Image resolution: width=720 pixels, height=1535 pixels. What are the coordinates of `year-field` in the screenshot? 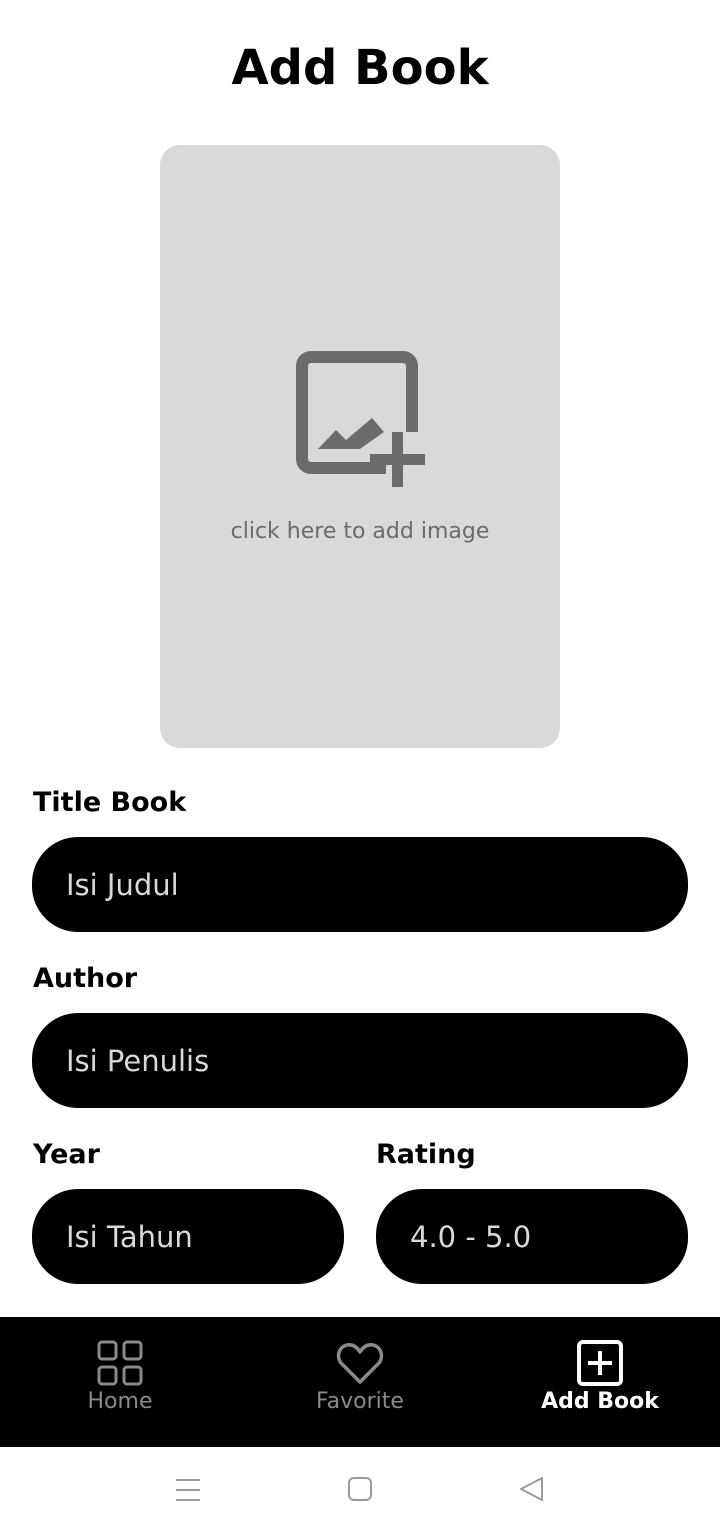 It's located at (188, 1236).